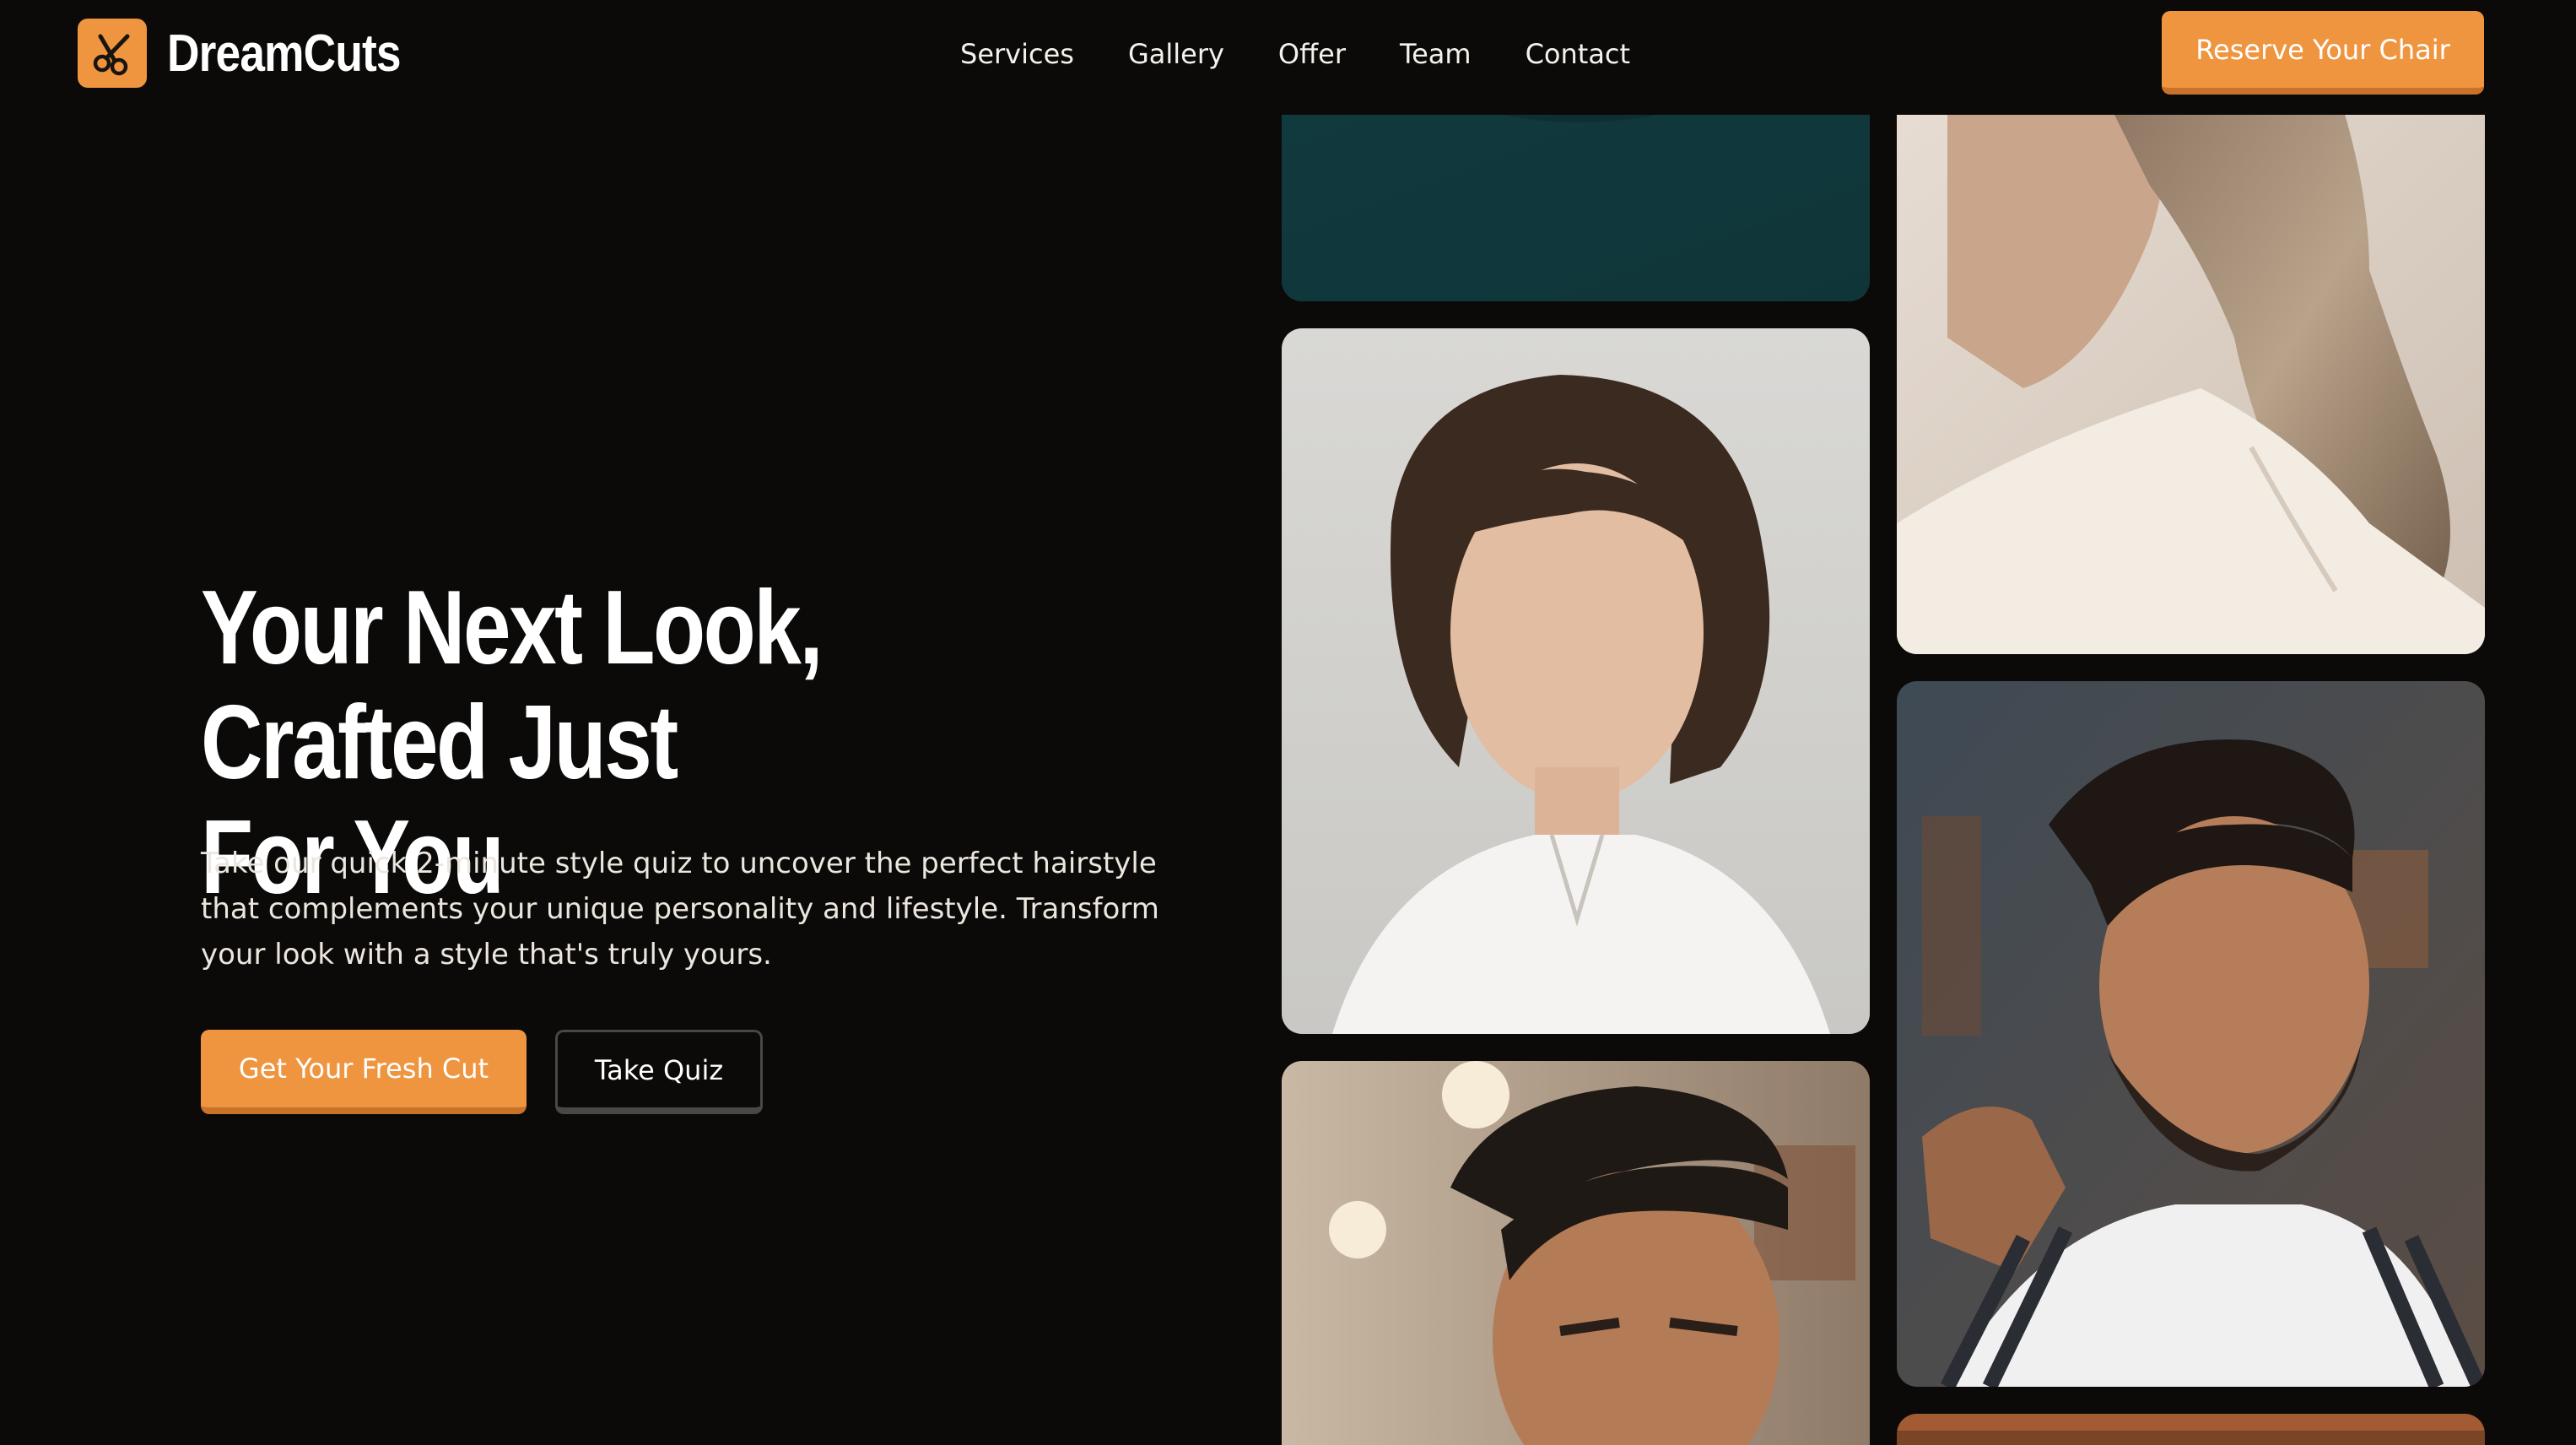 The height and width of the screenshot is (1445, 2576). What do you see at coordinates (1576, 1253) in the screenshot?
I see `gallery-image-pompadour` at bounding box center [1576, 1253].